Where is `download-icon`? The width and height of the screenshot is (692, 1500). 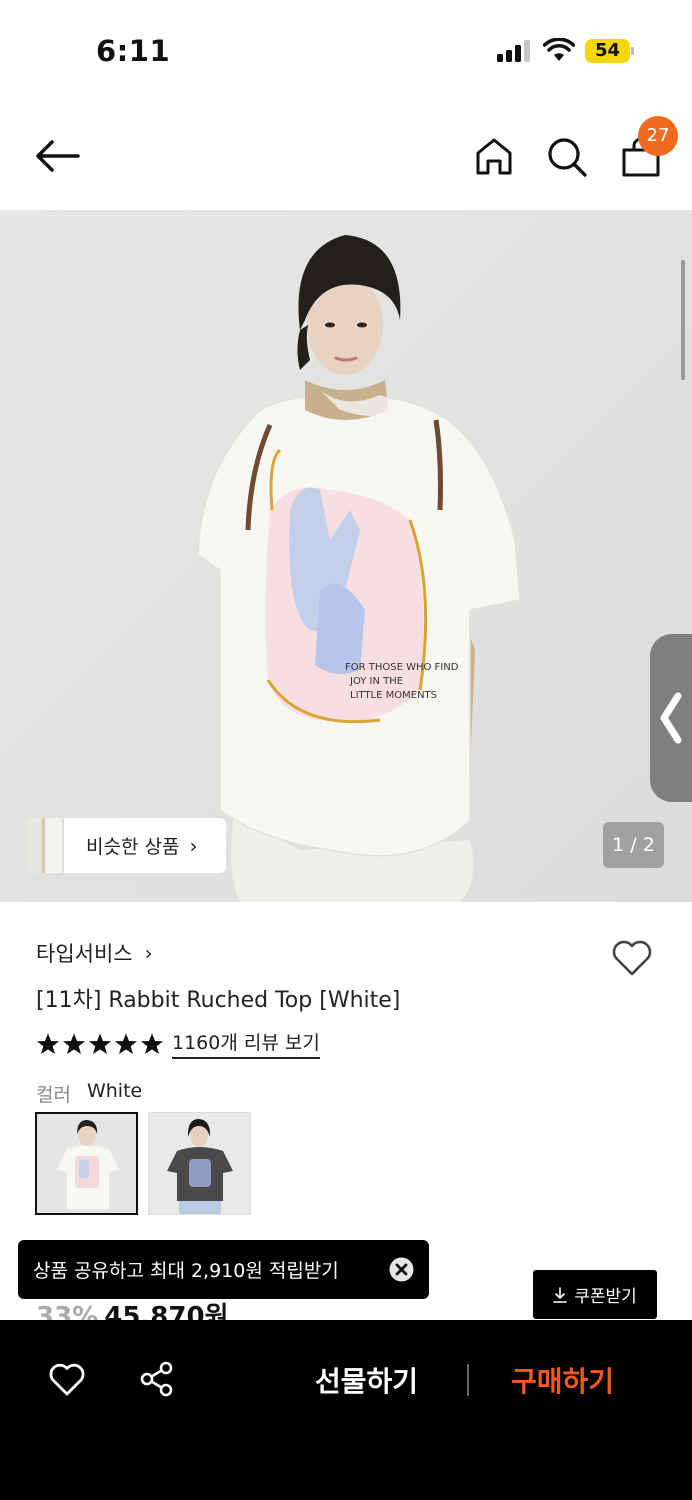
download-icon is located at coordinates (560, 1294).